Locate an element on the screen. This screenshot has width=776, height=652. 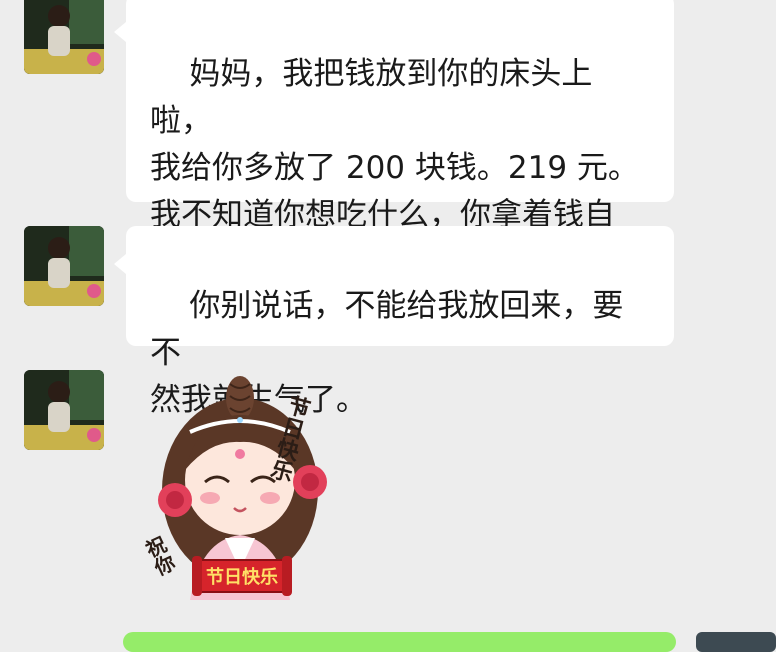
sticker-side-text-left: 祝你 is located at coordinates (158, 556).